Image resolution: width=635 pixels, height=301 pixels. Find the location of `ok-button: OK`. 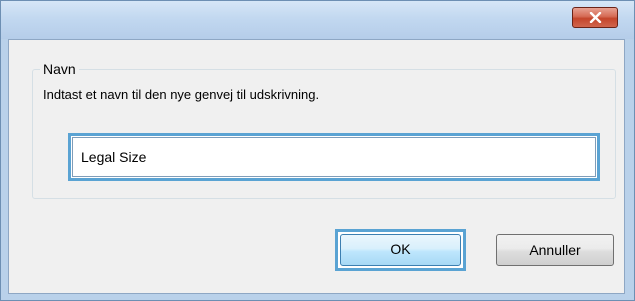

ok-button: OK is located at coordinates (400, 250).